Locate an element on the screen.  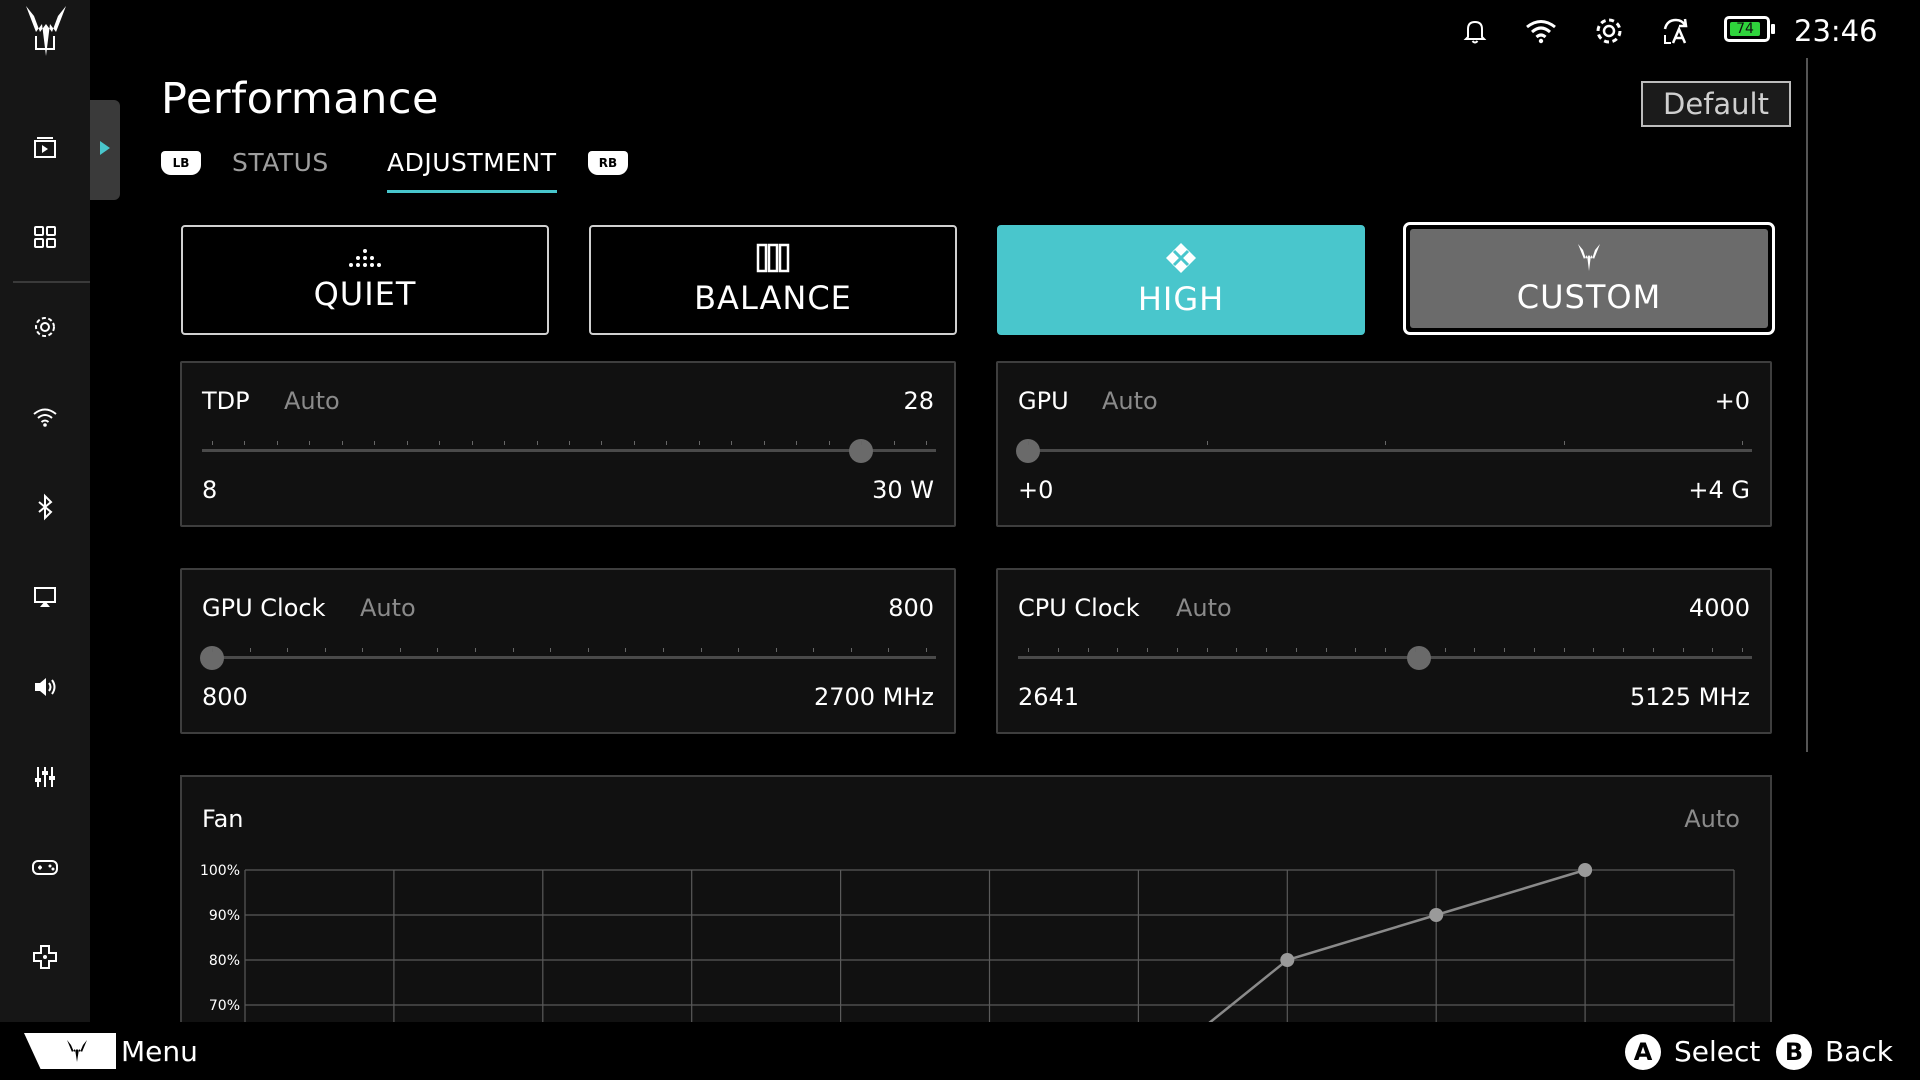
gpu-clock-card: GPU Clock Auto 800 800 2700 MHz is located at coordinates (568, 651).